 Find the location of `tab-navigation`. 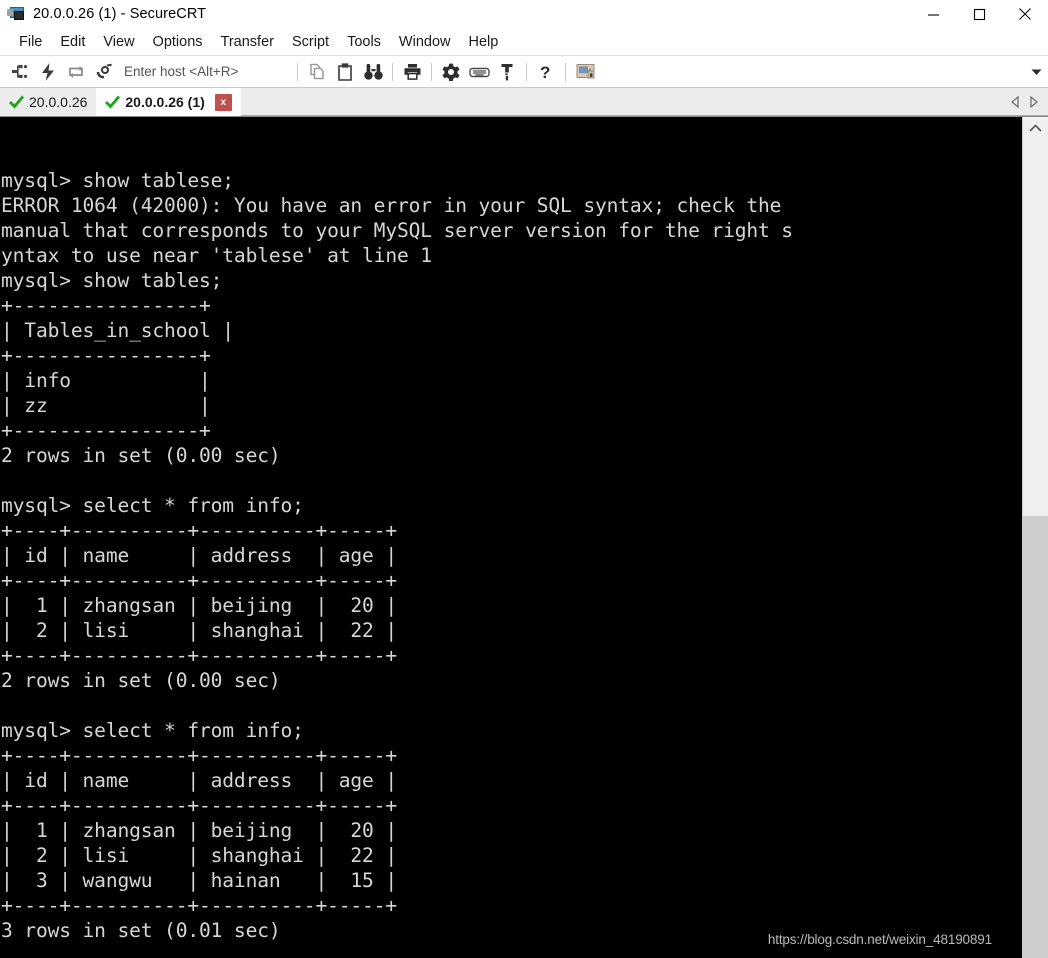

tab-navigation is located at coordinates (1027, 101).